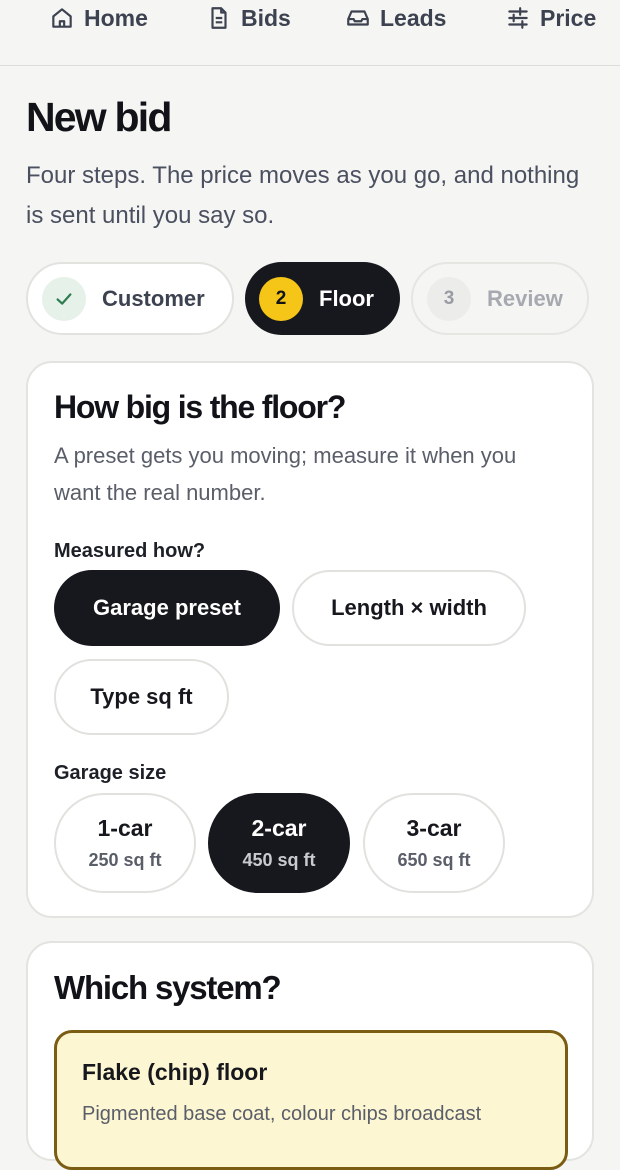  I want to click on step-label-review: Review, so click(525, 298).